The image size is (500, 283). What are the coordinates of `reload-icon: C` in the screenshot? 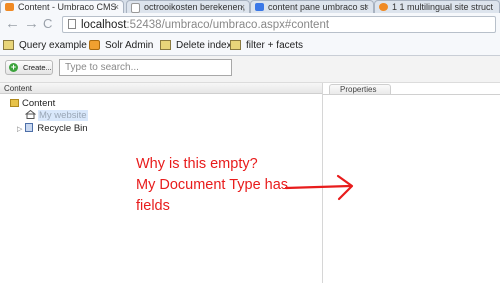 It's located at (47, 24).